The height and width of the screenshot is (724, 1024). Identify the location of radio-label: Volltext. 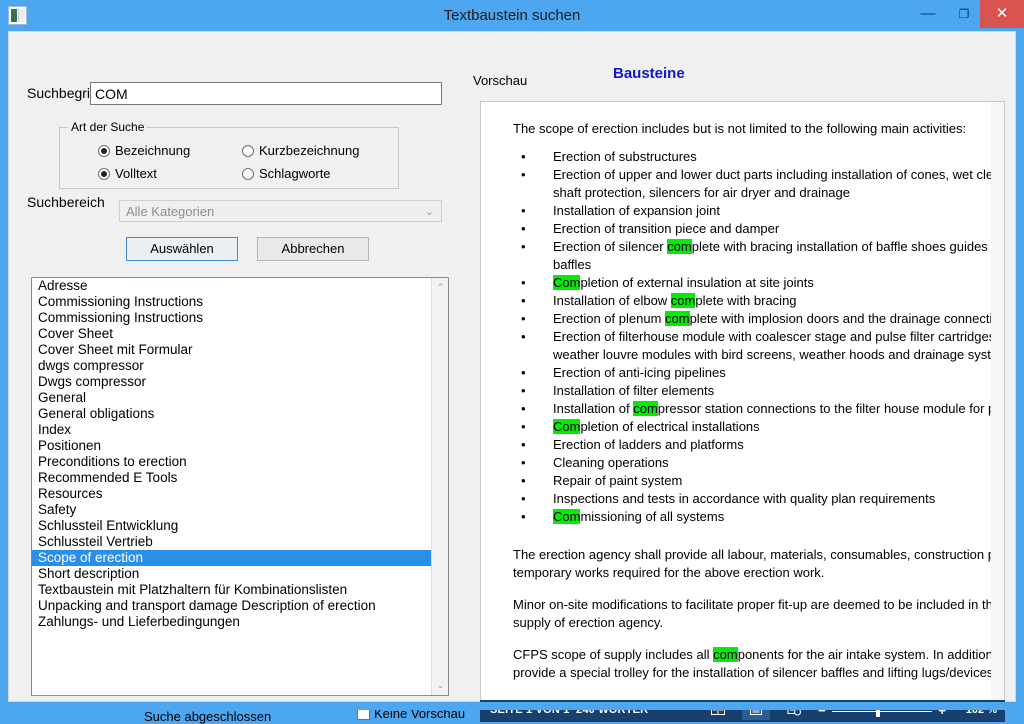
(136, 173).